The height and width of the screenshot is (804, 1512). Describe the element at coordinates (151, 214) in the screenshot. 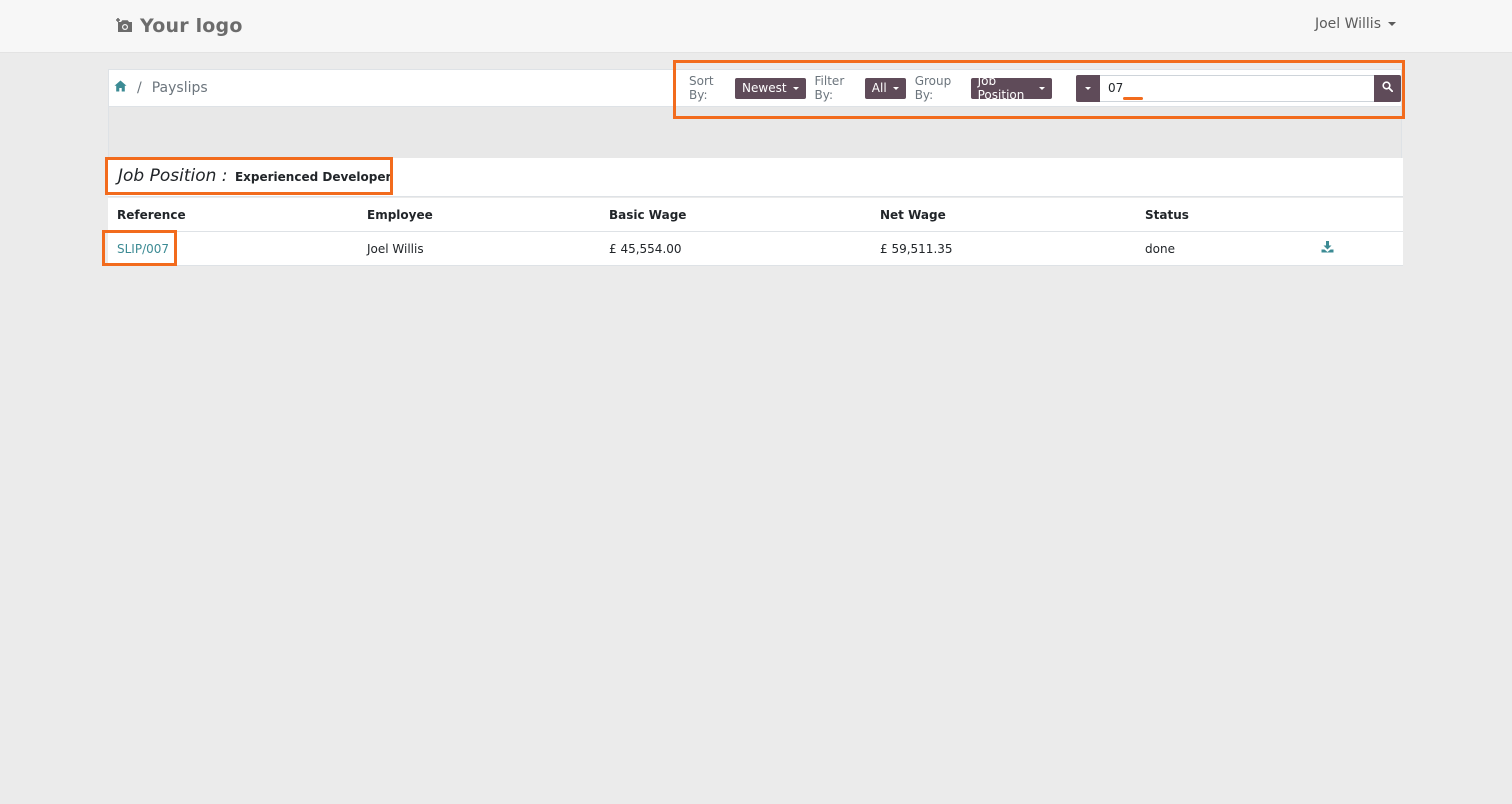

I see `column-header-reference: Reference` at that location.